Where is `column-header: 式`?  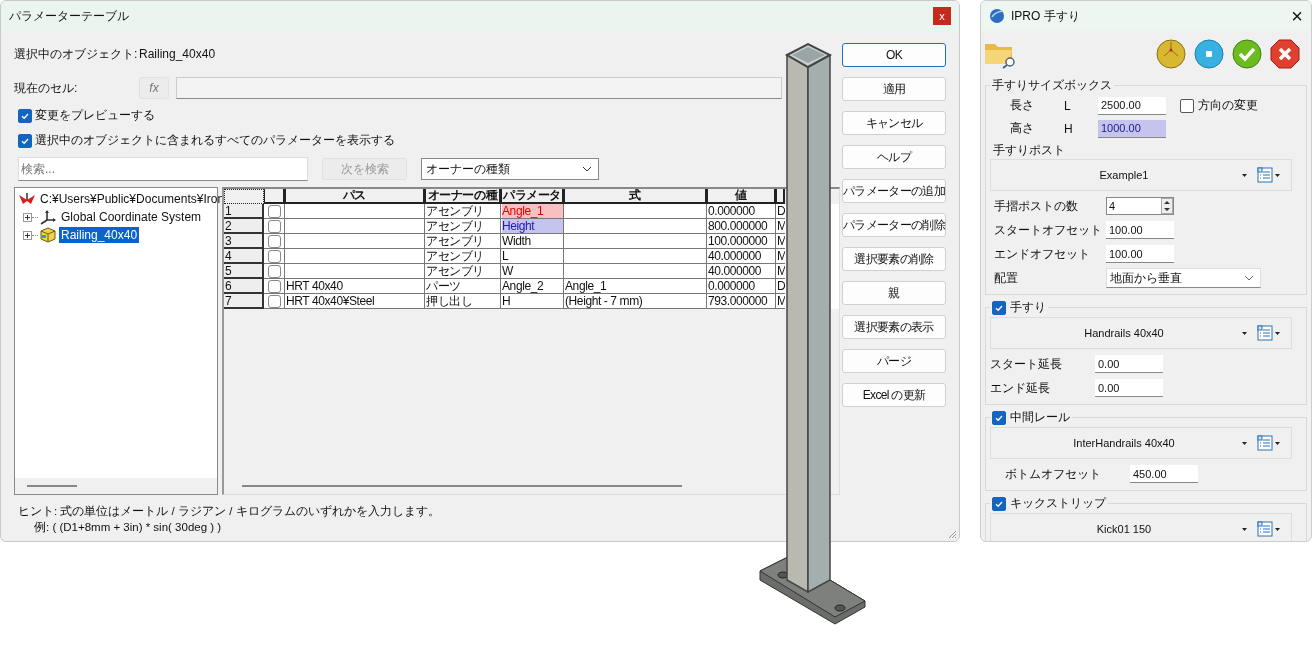 column-header: 式 is located at coordinates (635, 196).